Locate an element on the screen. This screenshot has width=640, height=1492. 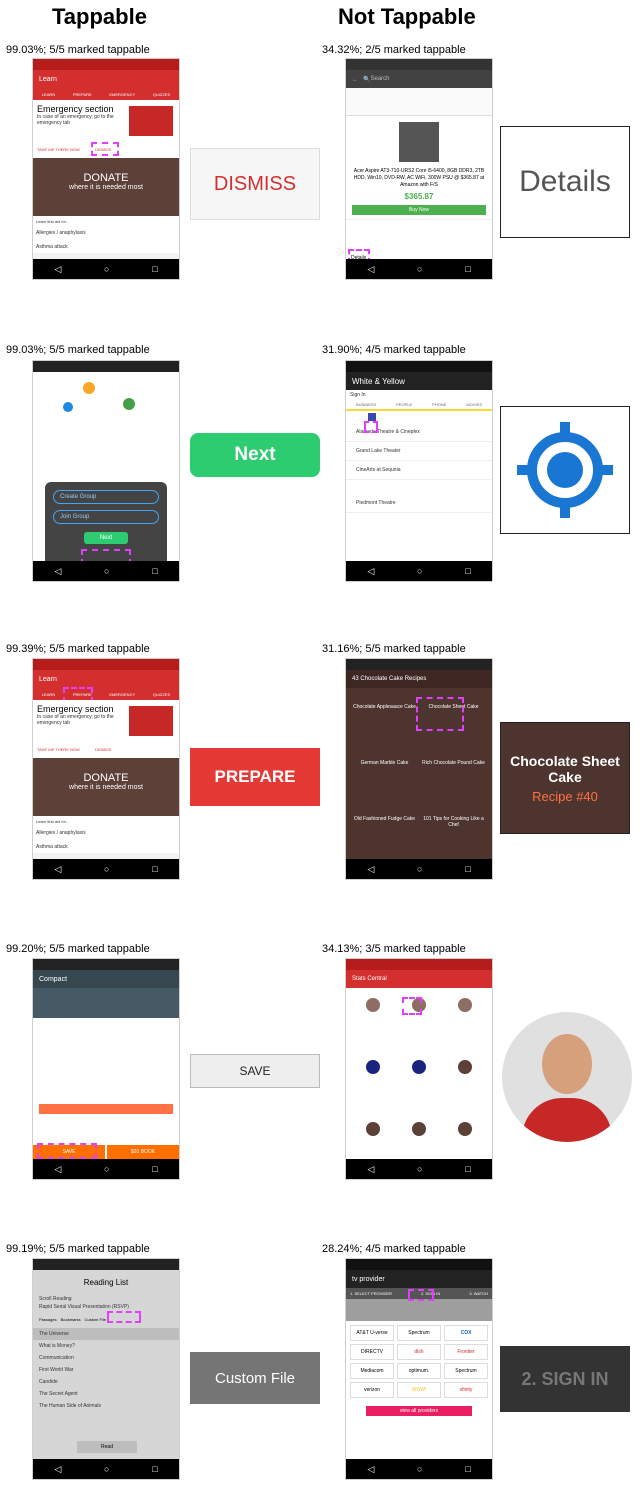
caption-row1-right: 34.32%; 2/5 marked tappable is located at coordinates (394, 50).